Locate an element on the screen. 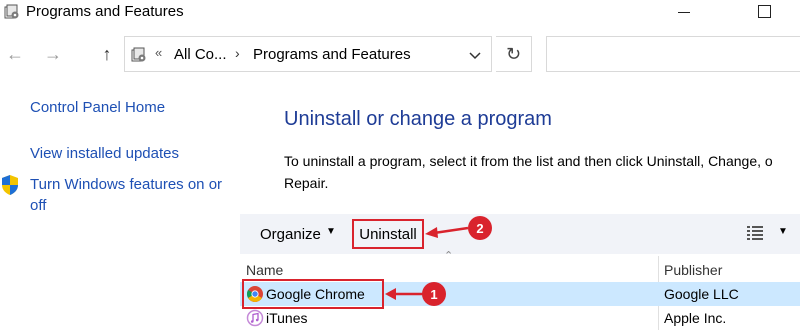  program-name: iTunes is located at coordinates (287, 318).